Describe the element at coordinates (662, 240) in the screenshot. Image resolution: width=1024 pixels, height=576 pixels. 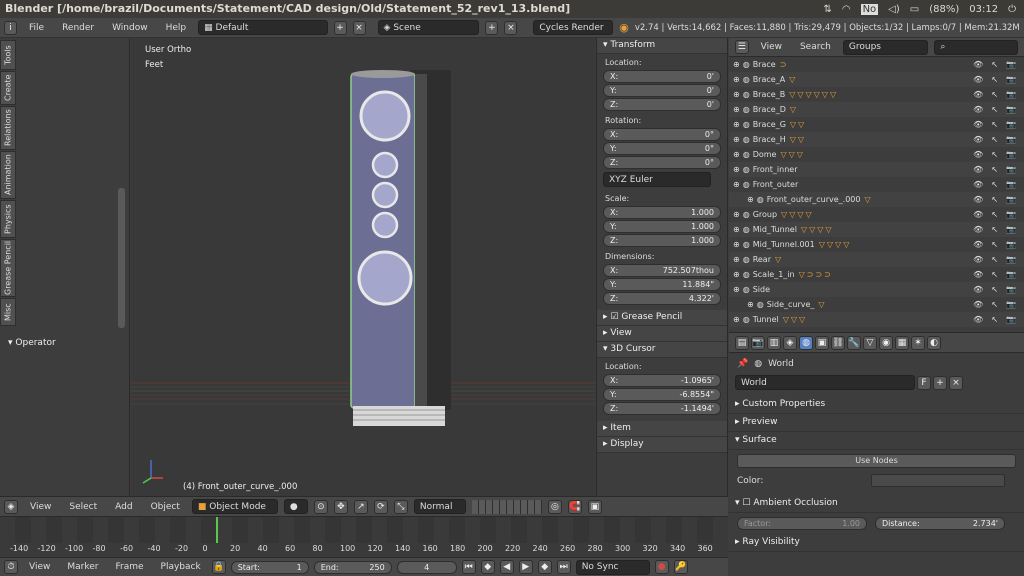
I see `scale-z-field: Z: 1.000` at that location.